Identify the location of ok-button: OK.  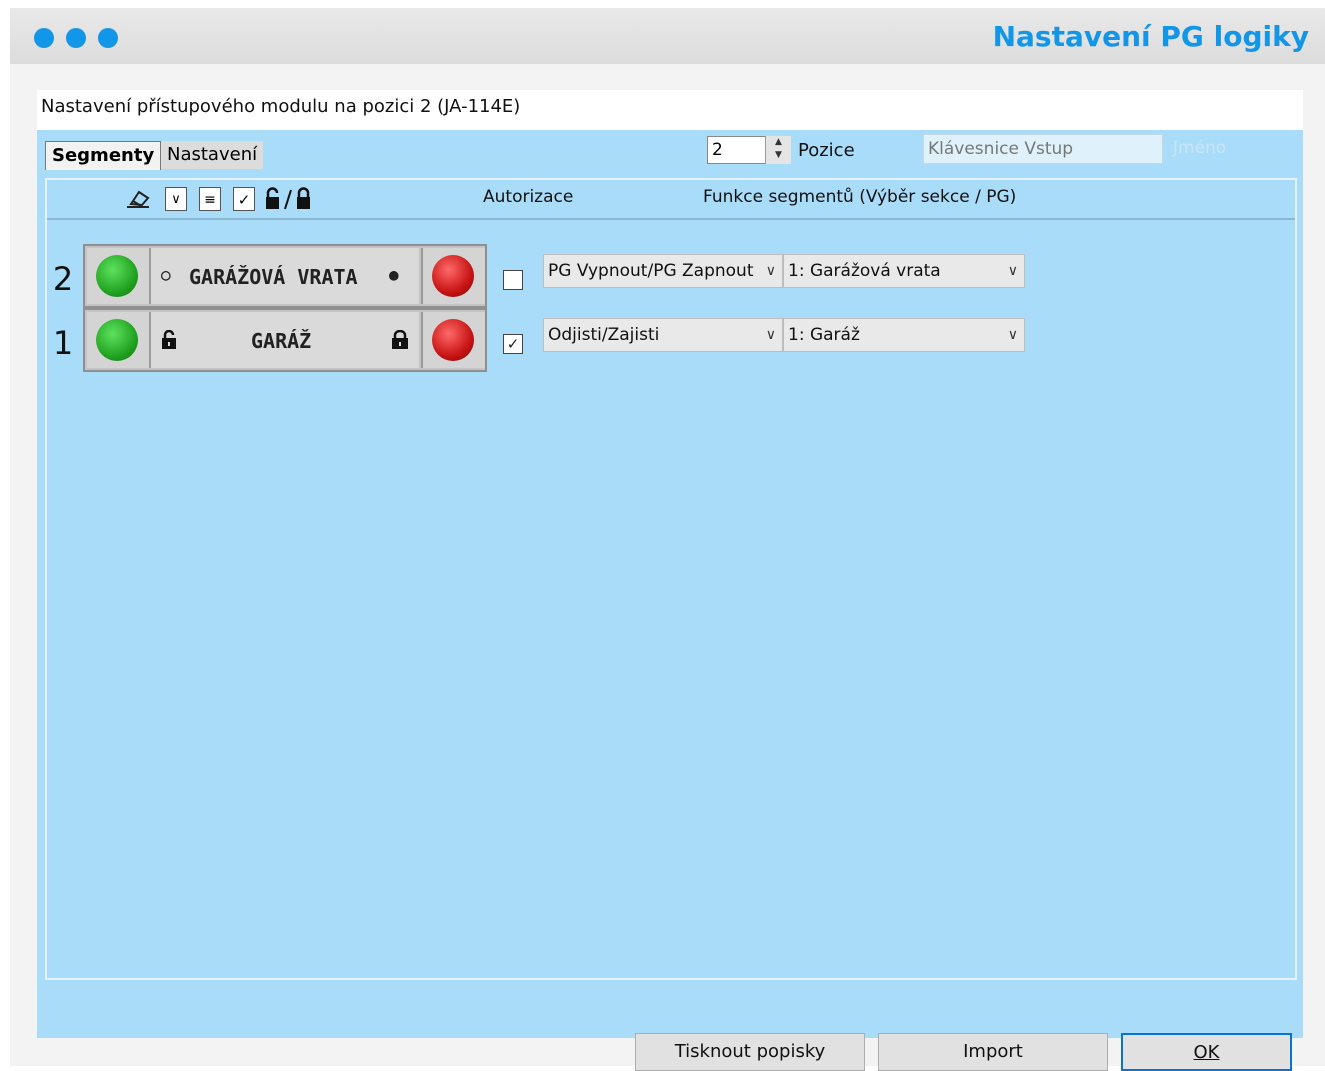
(1206, 1052).